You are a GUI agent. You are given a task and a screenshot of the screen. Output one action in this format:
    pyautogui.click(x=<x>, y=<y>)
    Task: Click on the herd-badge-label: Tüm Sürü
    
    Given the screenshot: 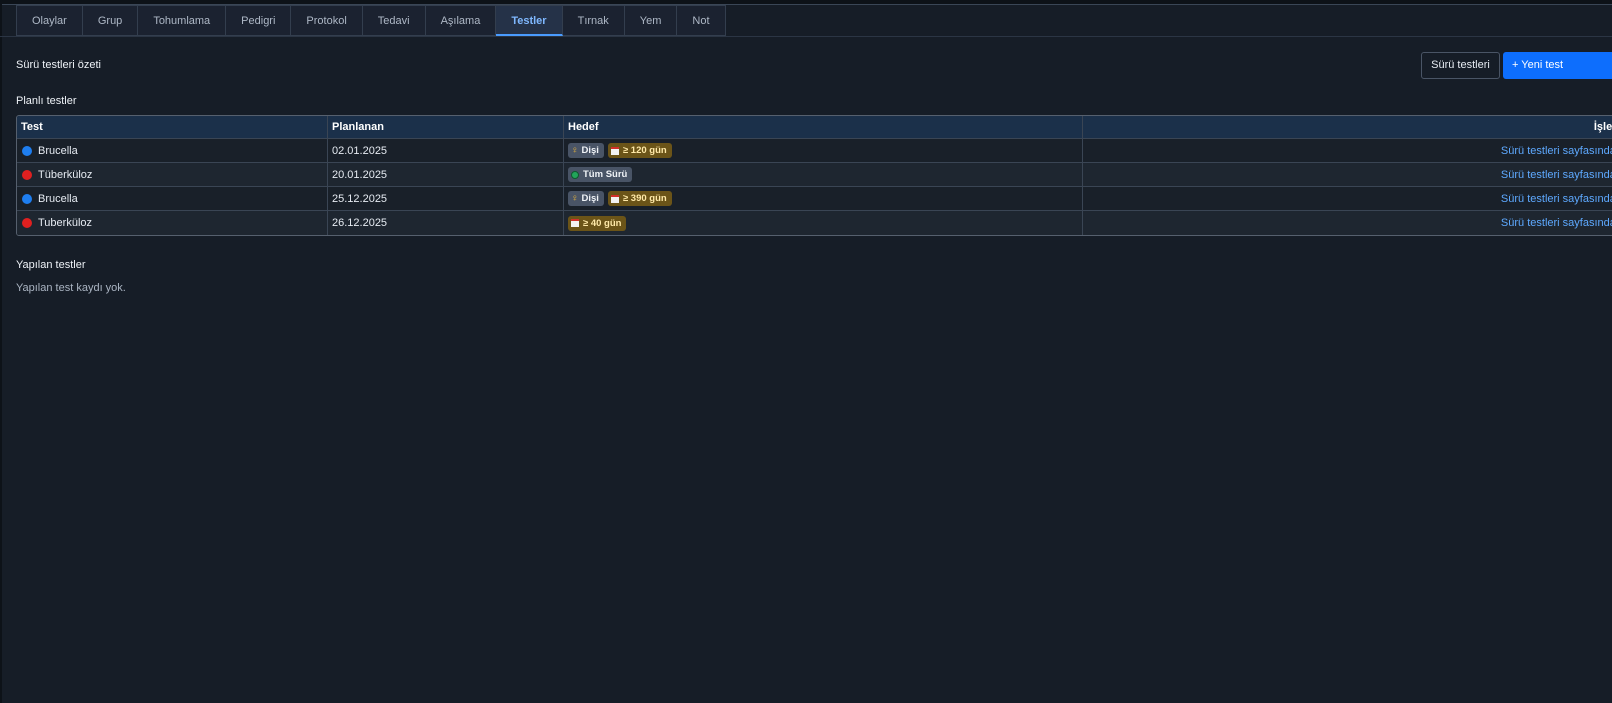 What is the action you would take?
    pyautogui.click(x=605, y=174)
    